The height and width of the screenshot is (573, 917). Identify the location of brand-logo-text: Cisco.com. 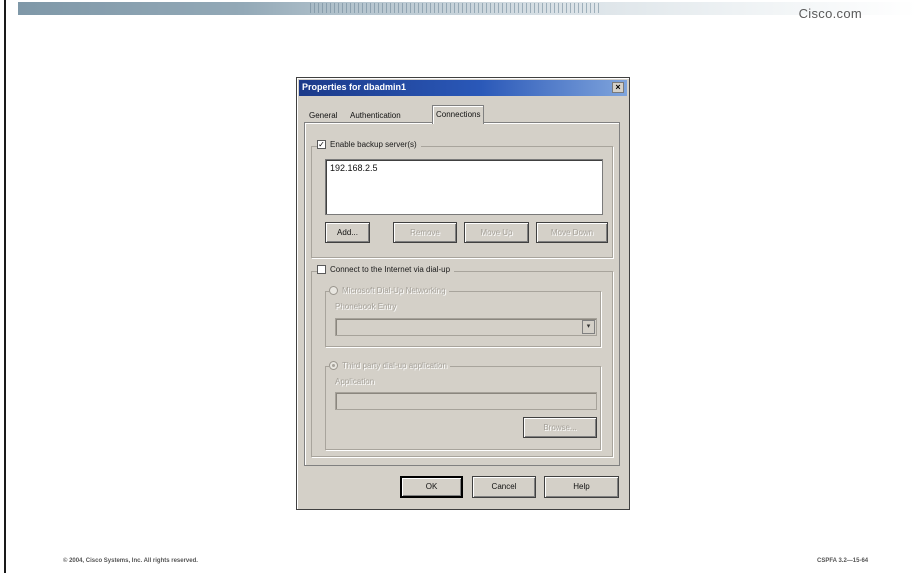
(830, 13).